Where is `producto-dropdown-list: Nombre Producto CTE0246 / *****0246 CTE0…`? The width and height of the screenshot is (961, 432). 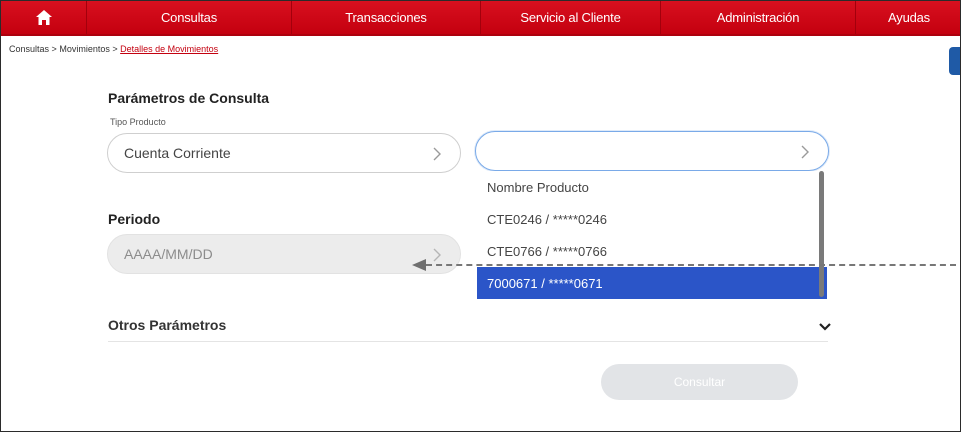
producto-dropdown-list: Nombre Producto CTE0246 / *****0246 CTE0… is located at coordinates (652, 235).